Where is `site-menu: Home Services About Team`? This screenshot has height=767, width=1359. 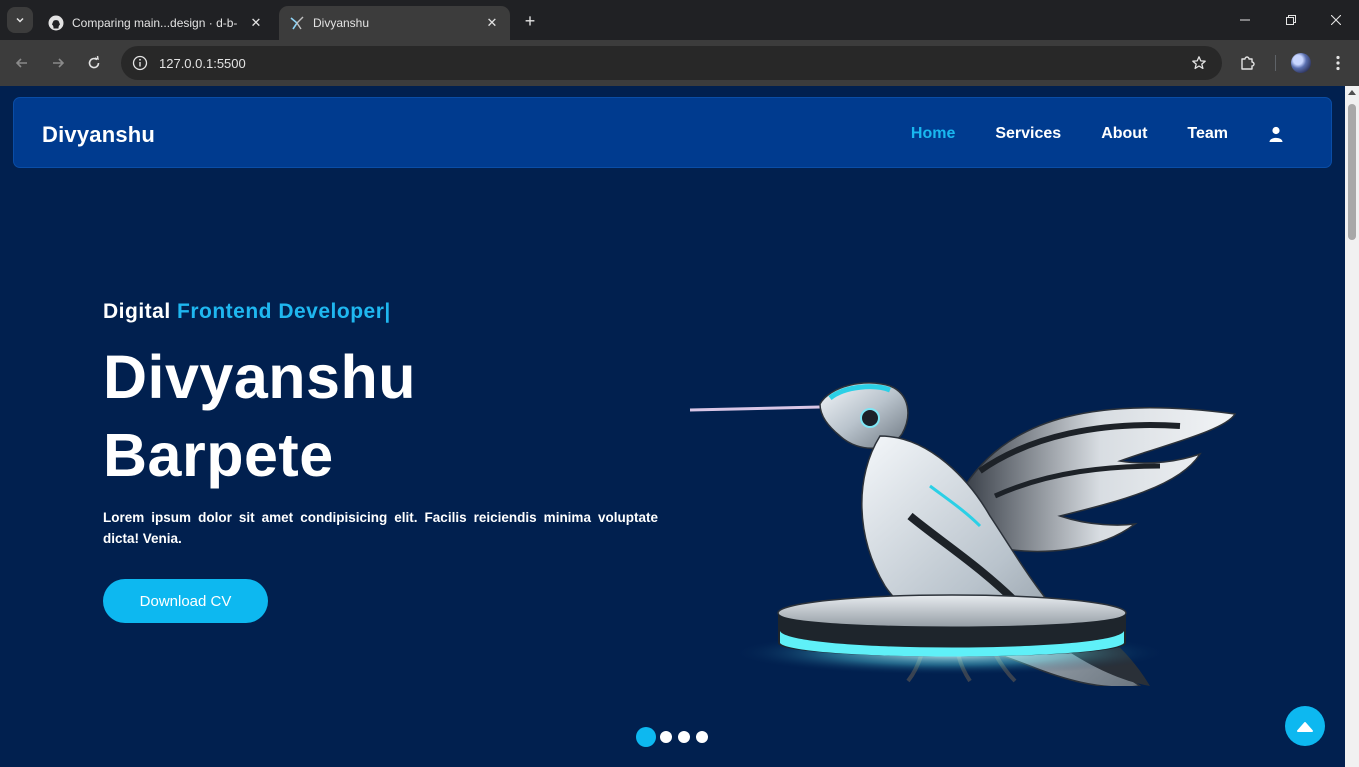 site-menu: Home Services About Team is located at coordinates (1121, 133).